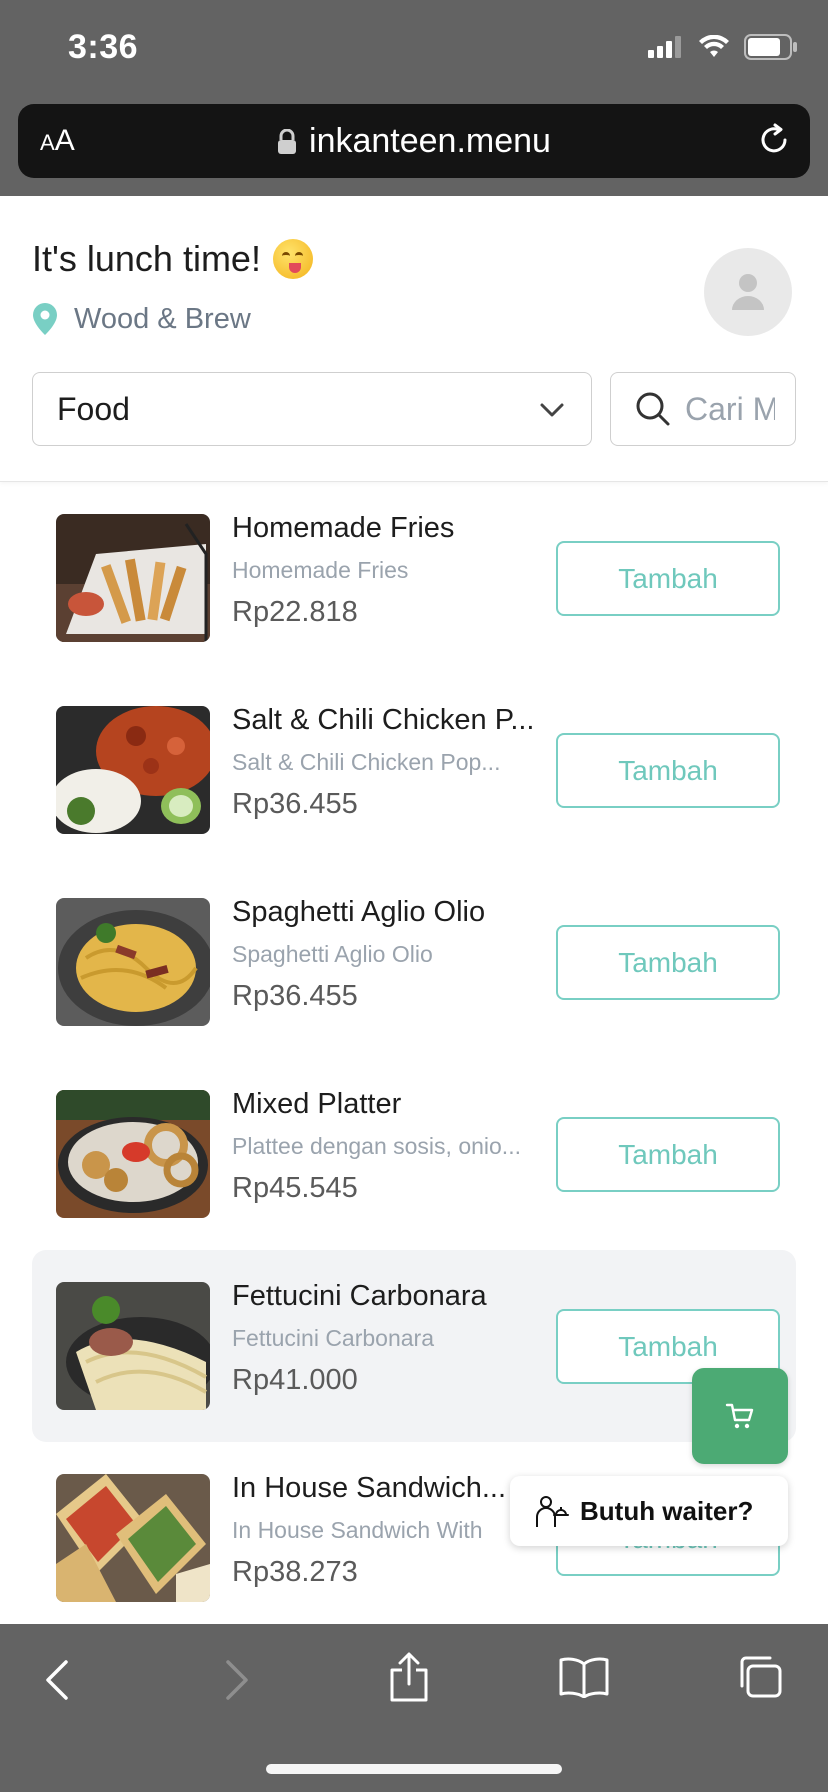  Describe the element at coordinates (292, 259) in the screenshot. I see `yum-emoji-icon` at that location.